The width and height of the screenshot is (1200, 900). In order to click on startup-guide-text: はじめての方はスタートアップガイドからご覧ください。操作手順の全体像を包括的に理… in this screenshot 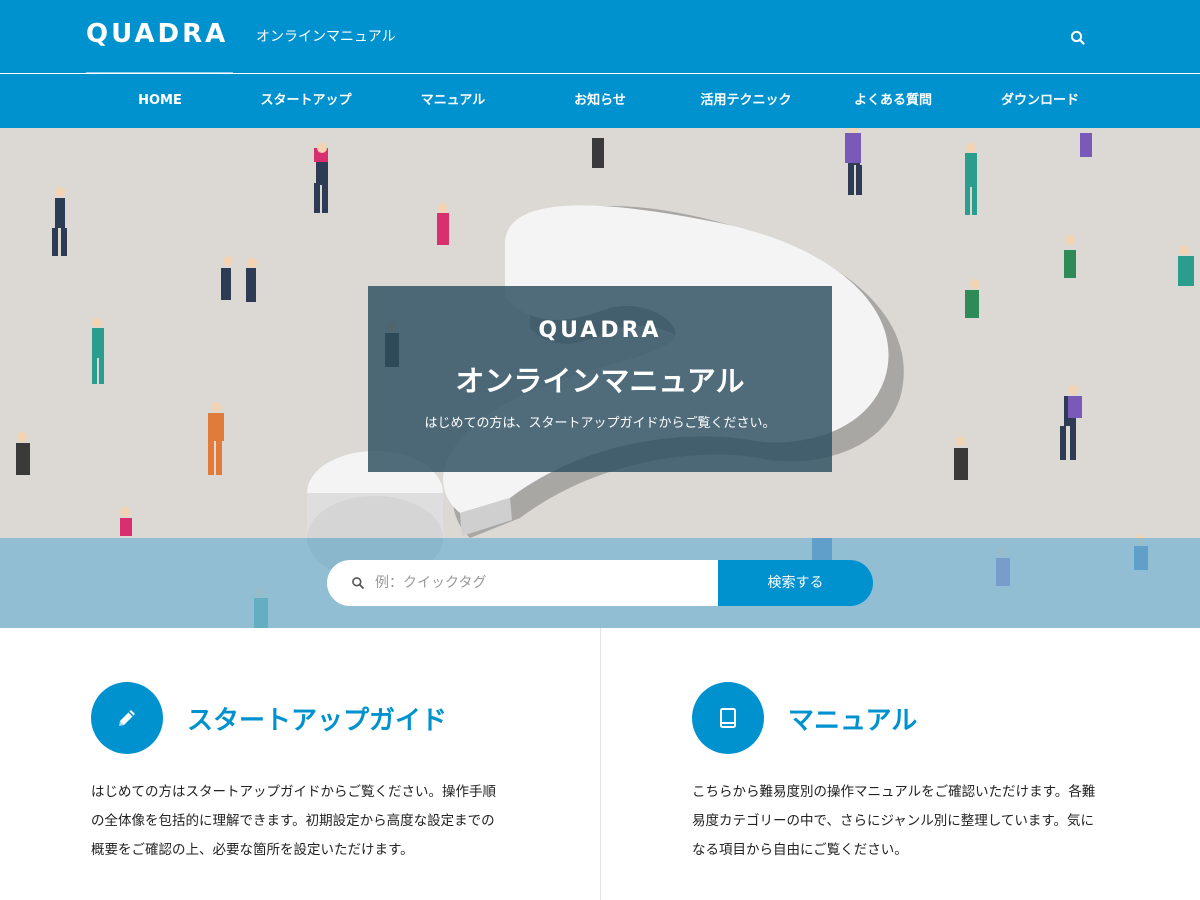, I will do `click(293, 821)`.